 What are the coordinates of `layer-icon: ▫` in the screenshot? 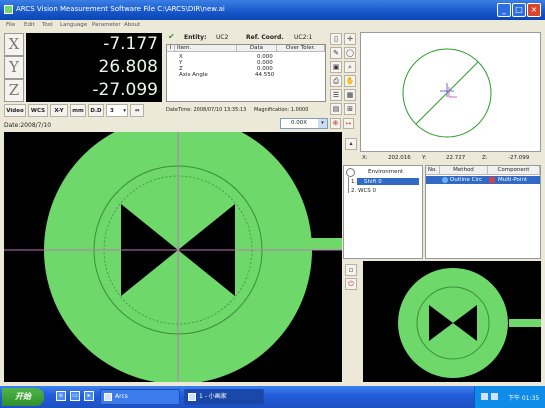 It's located at (351, 270).